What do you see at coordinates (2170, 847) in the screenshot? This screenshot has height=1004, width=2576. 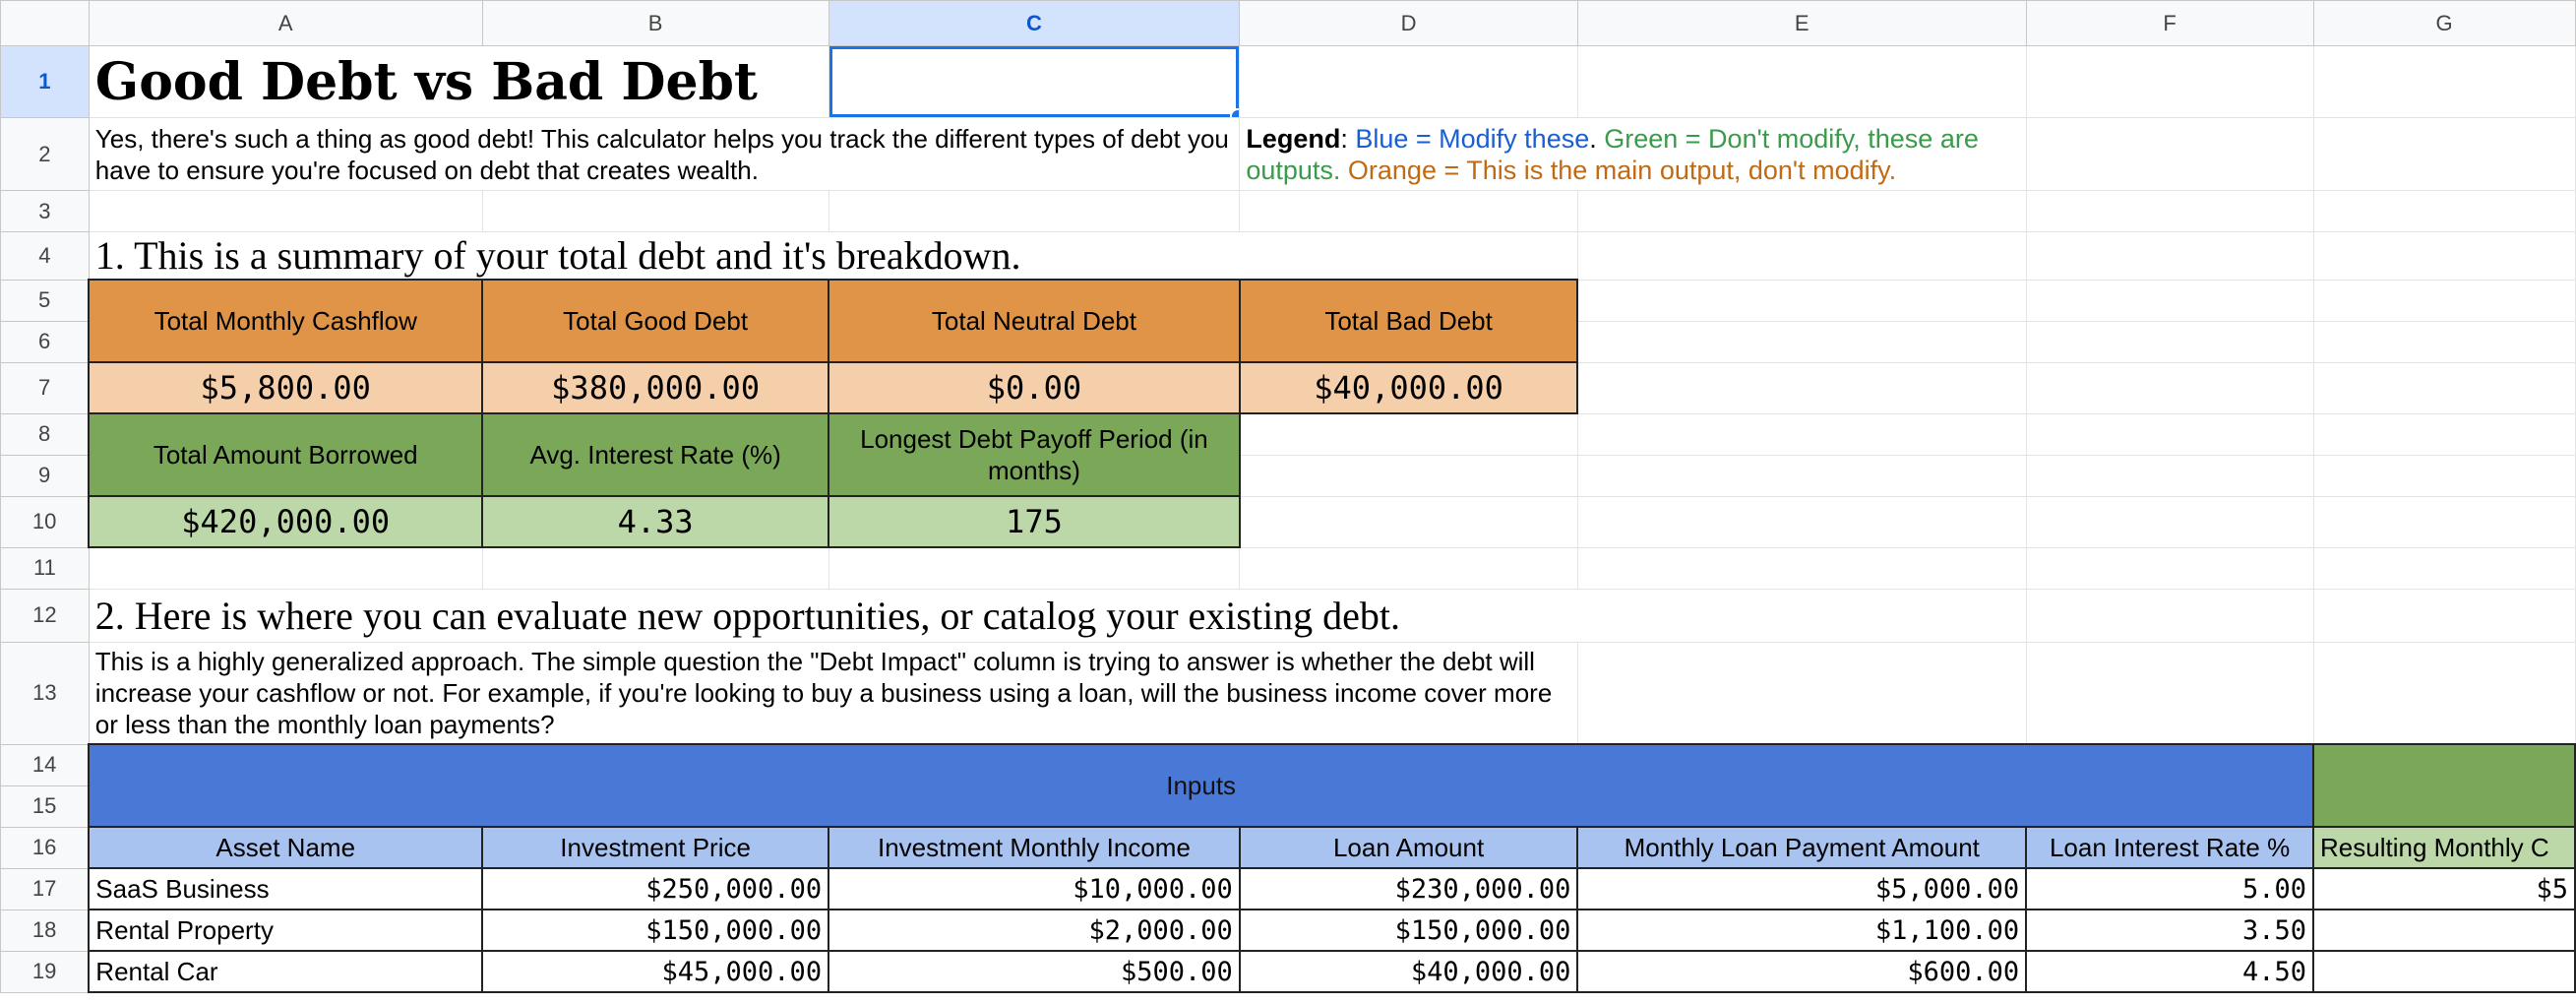 I see `header-loan-interest-rate: Loan Interest Rate %` at bounding box center [2170, 847].